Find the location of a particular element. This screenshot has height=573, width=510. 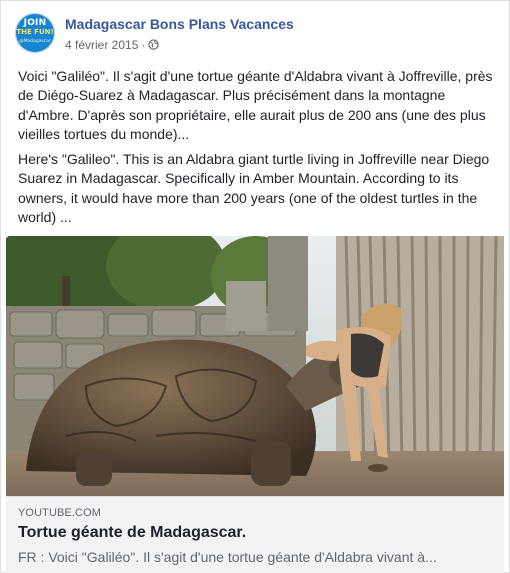

link-domain: YOUTUBE.COM is located at coordinates (59, 513).